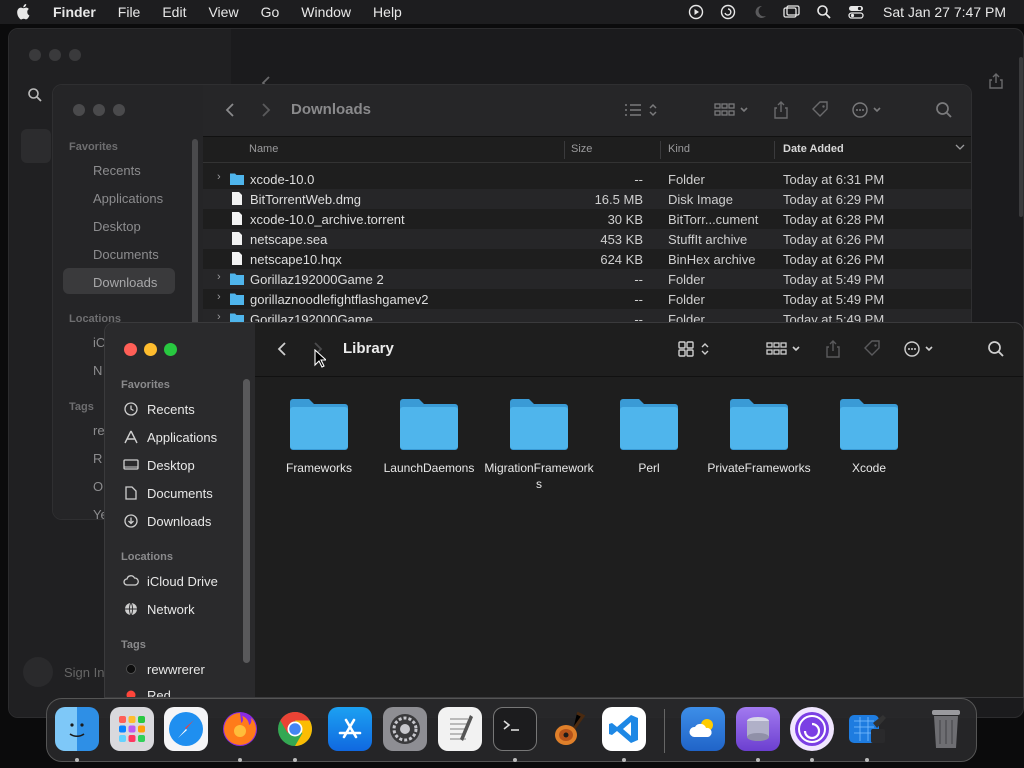 The width and height of the screenshot is (1024, 768). Describe the element at coordinates (813, 149) in the screenshot. I see `column-date-added: Date Added` at that location.